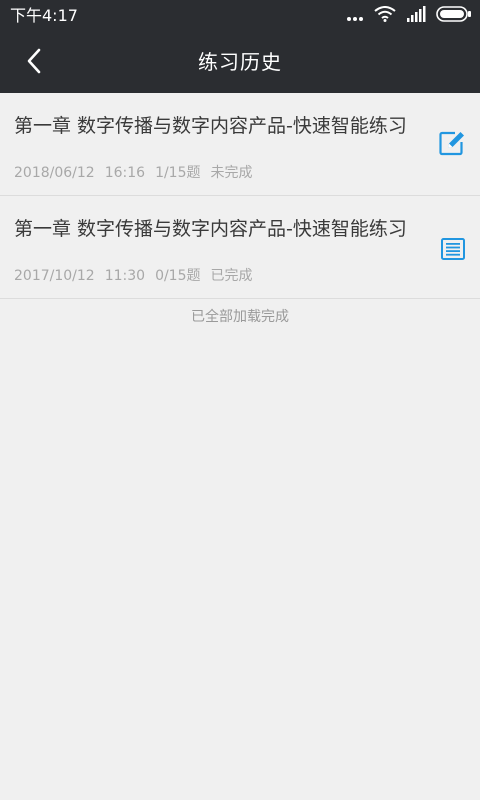  I want to click on history-item-meta: 2018/06/12 16:16 1/15题 未完成, so click(138, 173).